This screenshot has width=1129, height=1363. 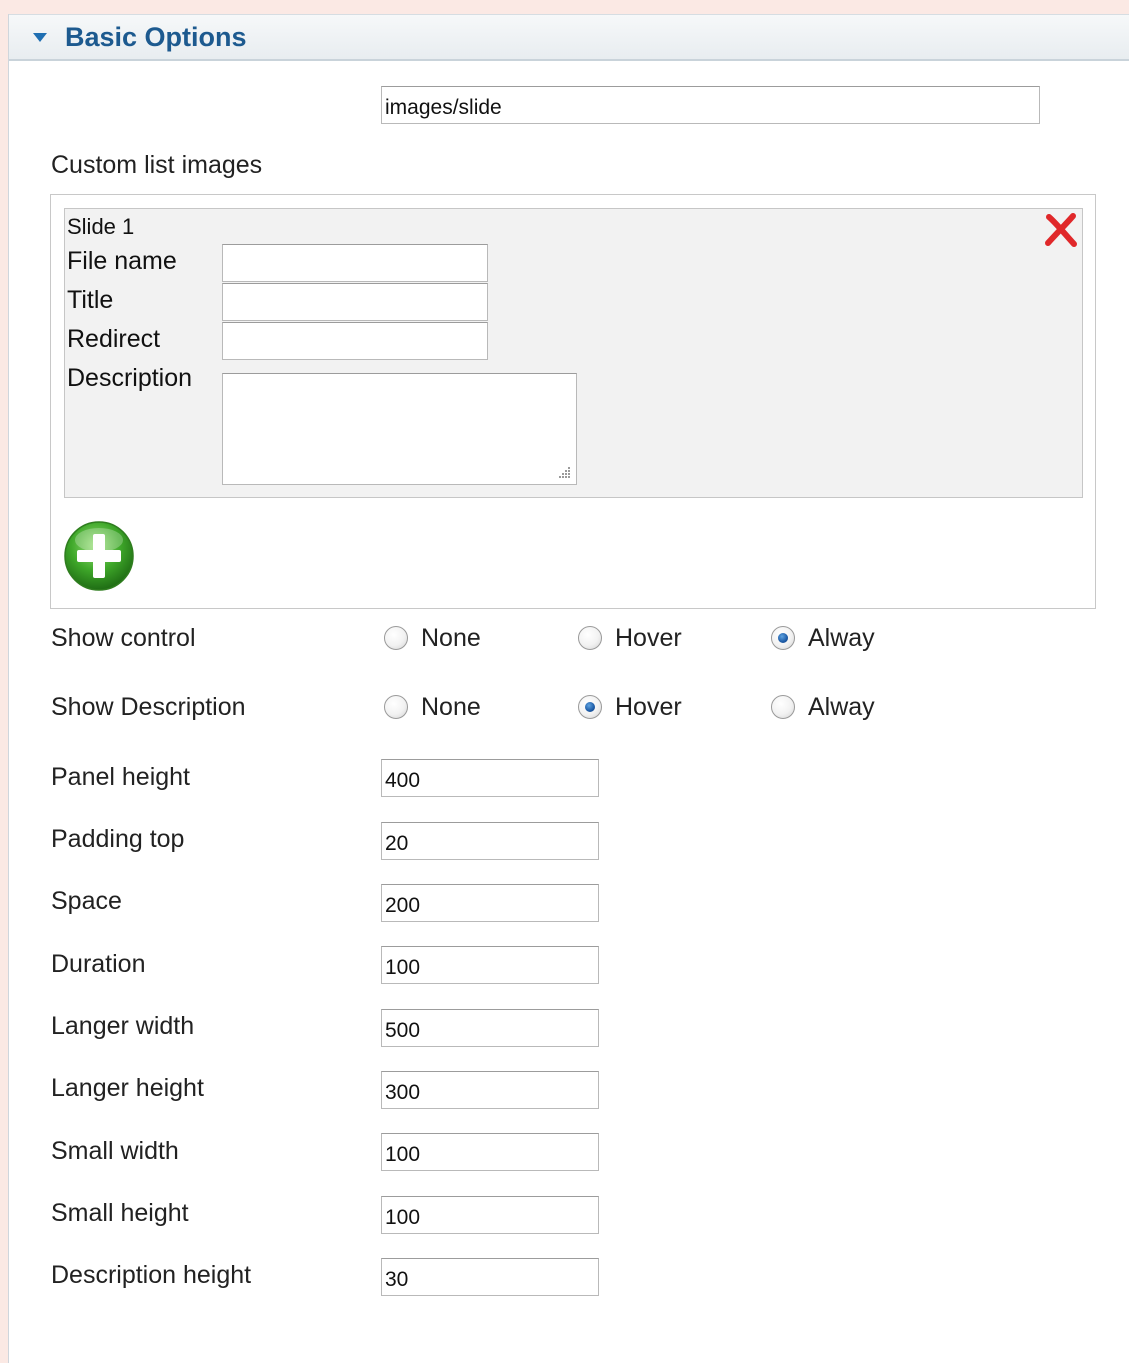 What do you see at coordinates (490, 965) in the screenshot?
I see `duration-input` at bounding box center [490, 965].